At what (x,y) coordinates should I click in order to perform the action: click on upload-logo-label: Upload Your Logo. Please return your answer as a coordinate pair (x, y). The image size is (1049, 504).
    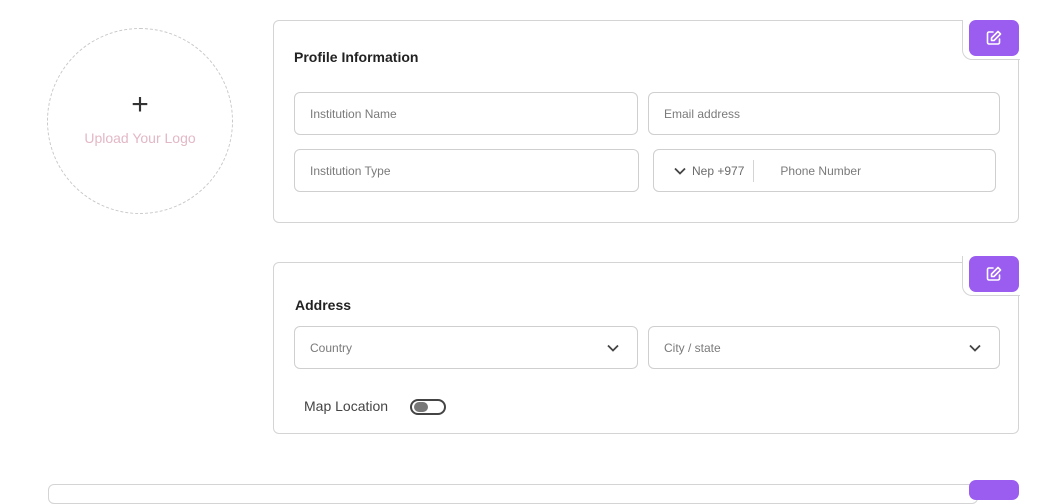
    Looking at the image, I should click on (140, 138).